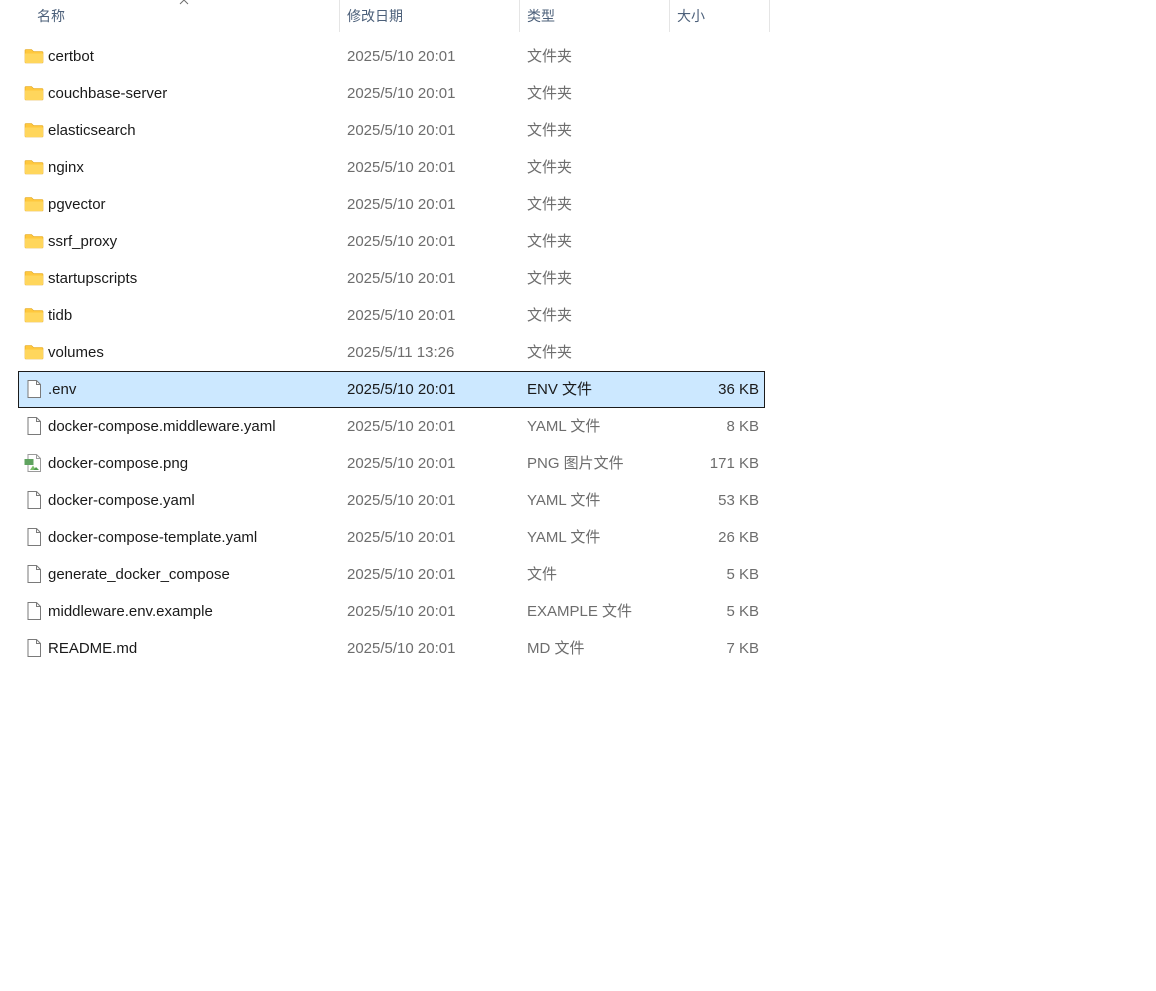 The height and width of the screenshot is (991, 1156). I want to click on file-type: MD 文件, so click(556, 648).